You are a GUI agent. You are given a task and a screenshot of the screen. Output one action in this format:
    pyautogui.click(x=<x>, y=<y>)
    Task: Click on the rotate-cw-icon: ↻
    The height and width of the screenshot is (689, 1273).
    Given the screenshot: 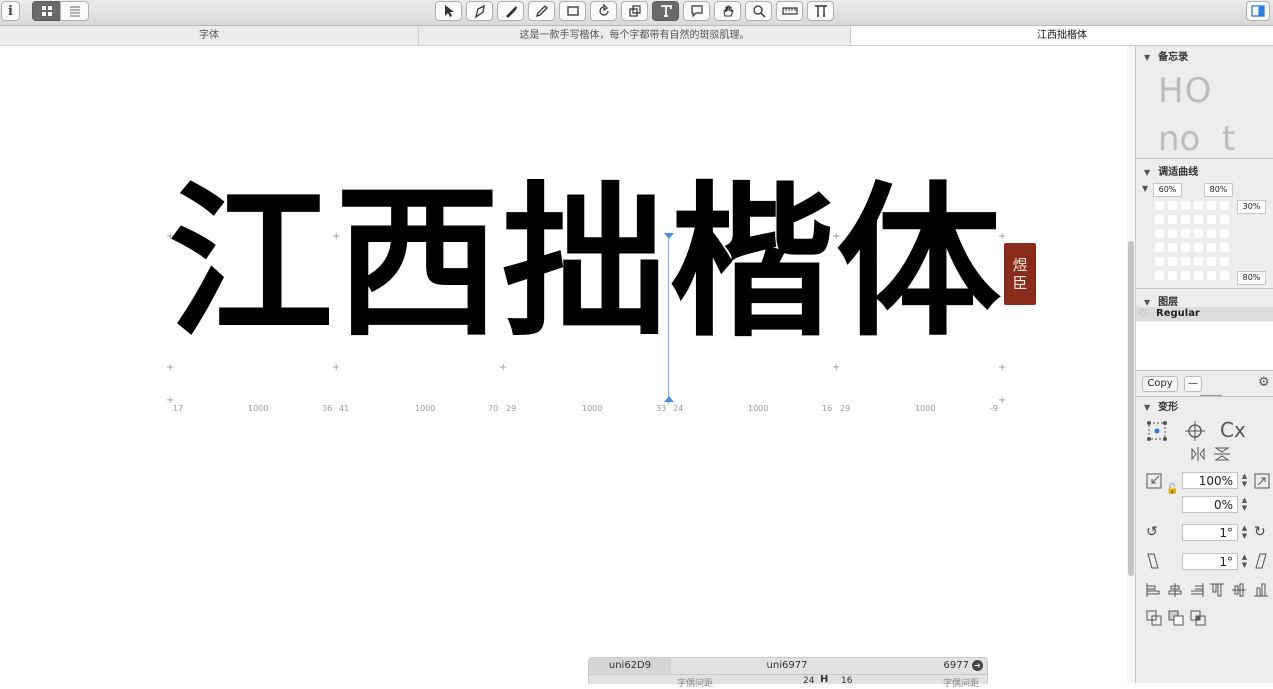 What is the action you would take?
    pyautogui.click(x=1260, y=532)
    